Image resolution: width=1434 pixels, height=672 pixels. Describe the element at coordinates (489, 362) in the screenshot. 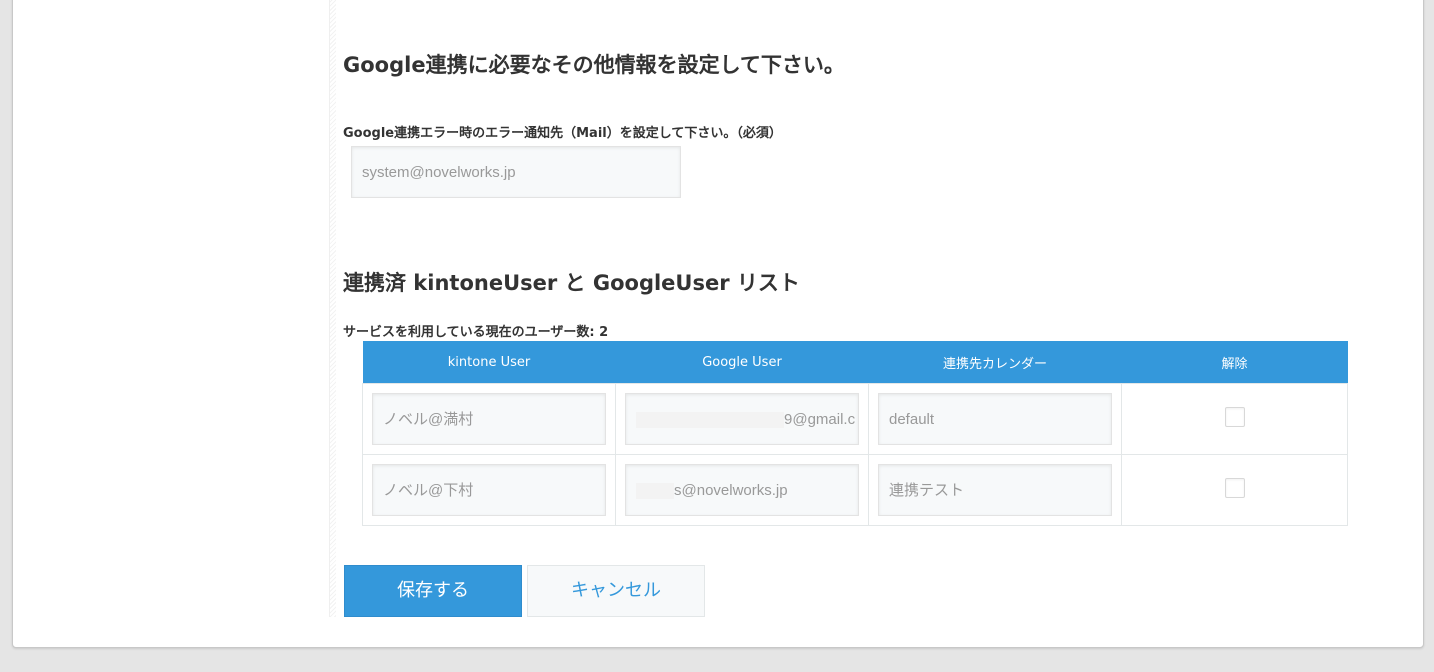

I see `column-header-kintone-user: kintone User` at that location.